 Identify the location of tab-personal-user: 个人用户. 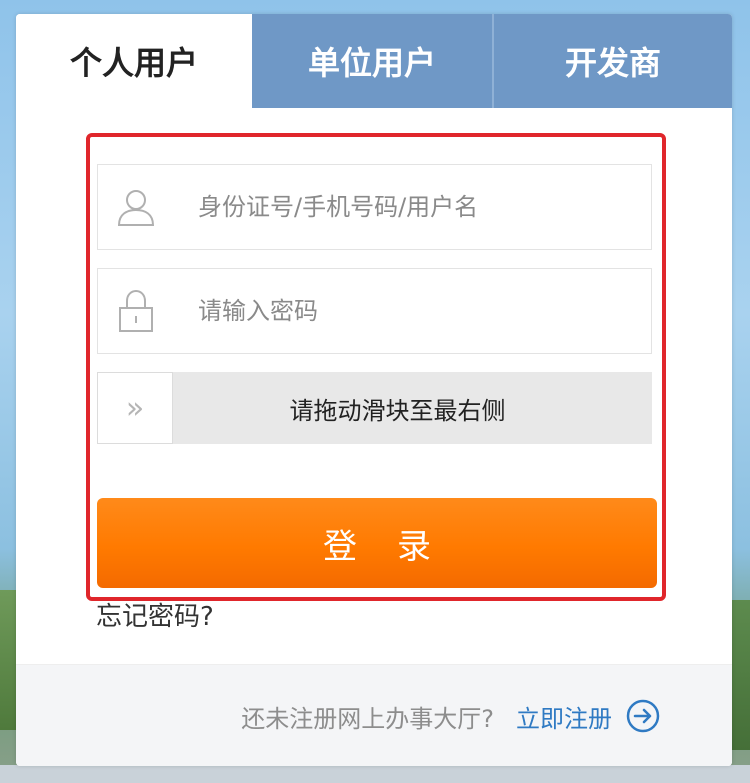
(134, 61).